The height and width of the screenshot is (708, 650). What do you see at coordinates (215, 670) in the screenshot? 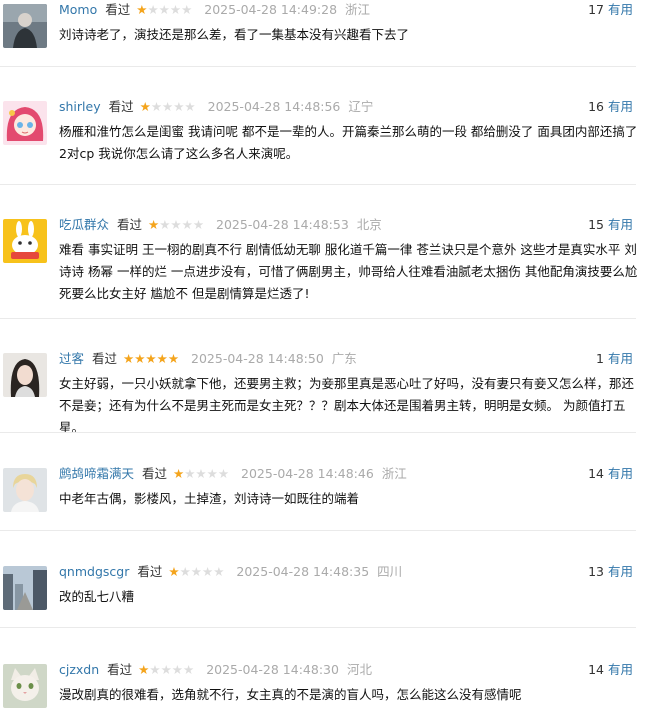
I see `comment-meta: cjzxdn 看过 ★★★★★ 2025-04-28 14:48:30 河北` at bounding box center [215, 670].